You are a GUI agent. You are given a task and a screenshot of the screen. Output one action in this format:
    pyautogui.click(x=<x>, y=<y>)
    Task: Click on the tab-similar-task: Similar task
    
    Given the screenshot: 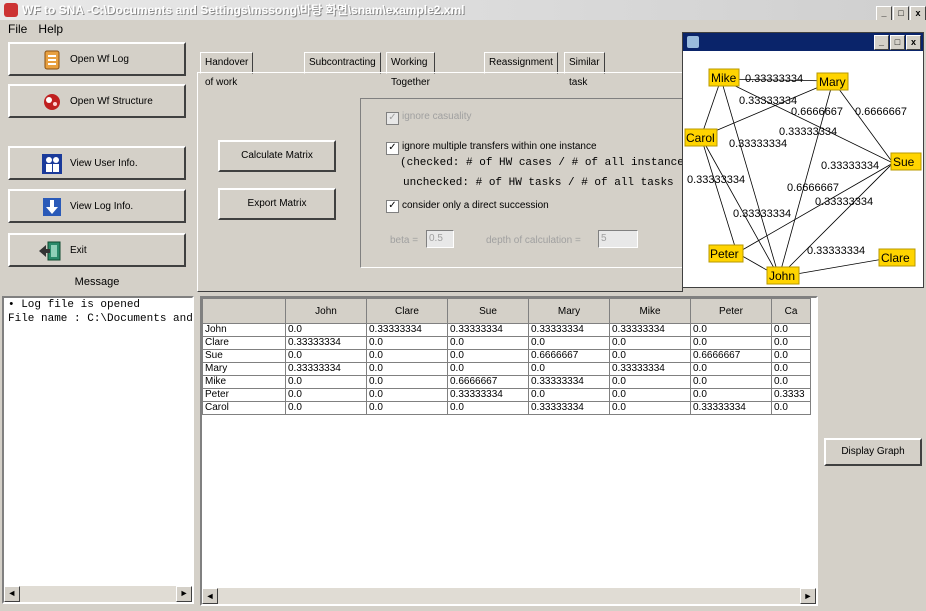 What is the action you would take?
    pyautogui.click(x=584, y=70)
    